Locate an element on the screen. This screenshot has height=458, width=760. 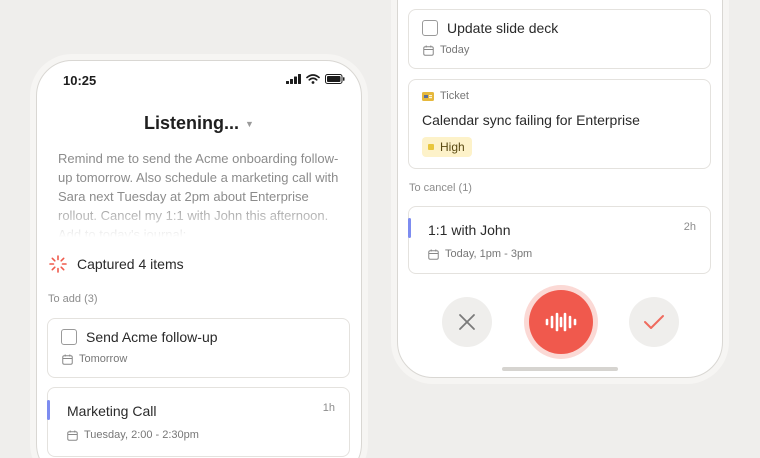
check-icon is located at coordinates (654, 322).